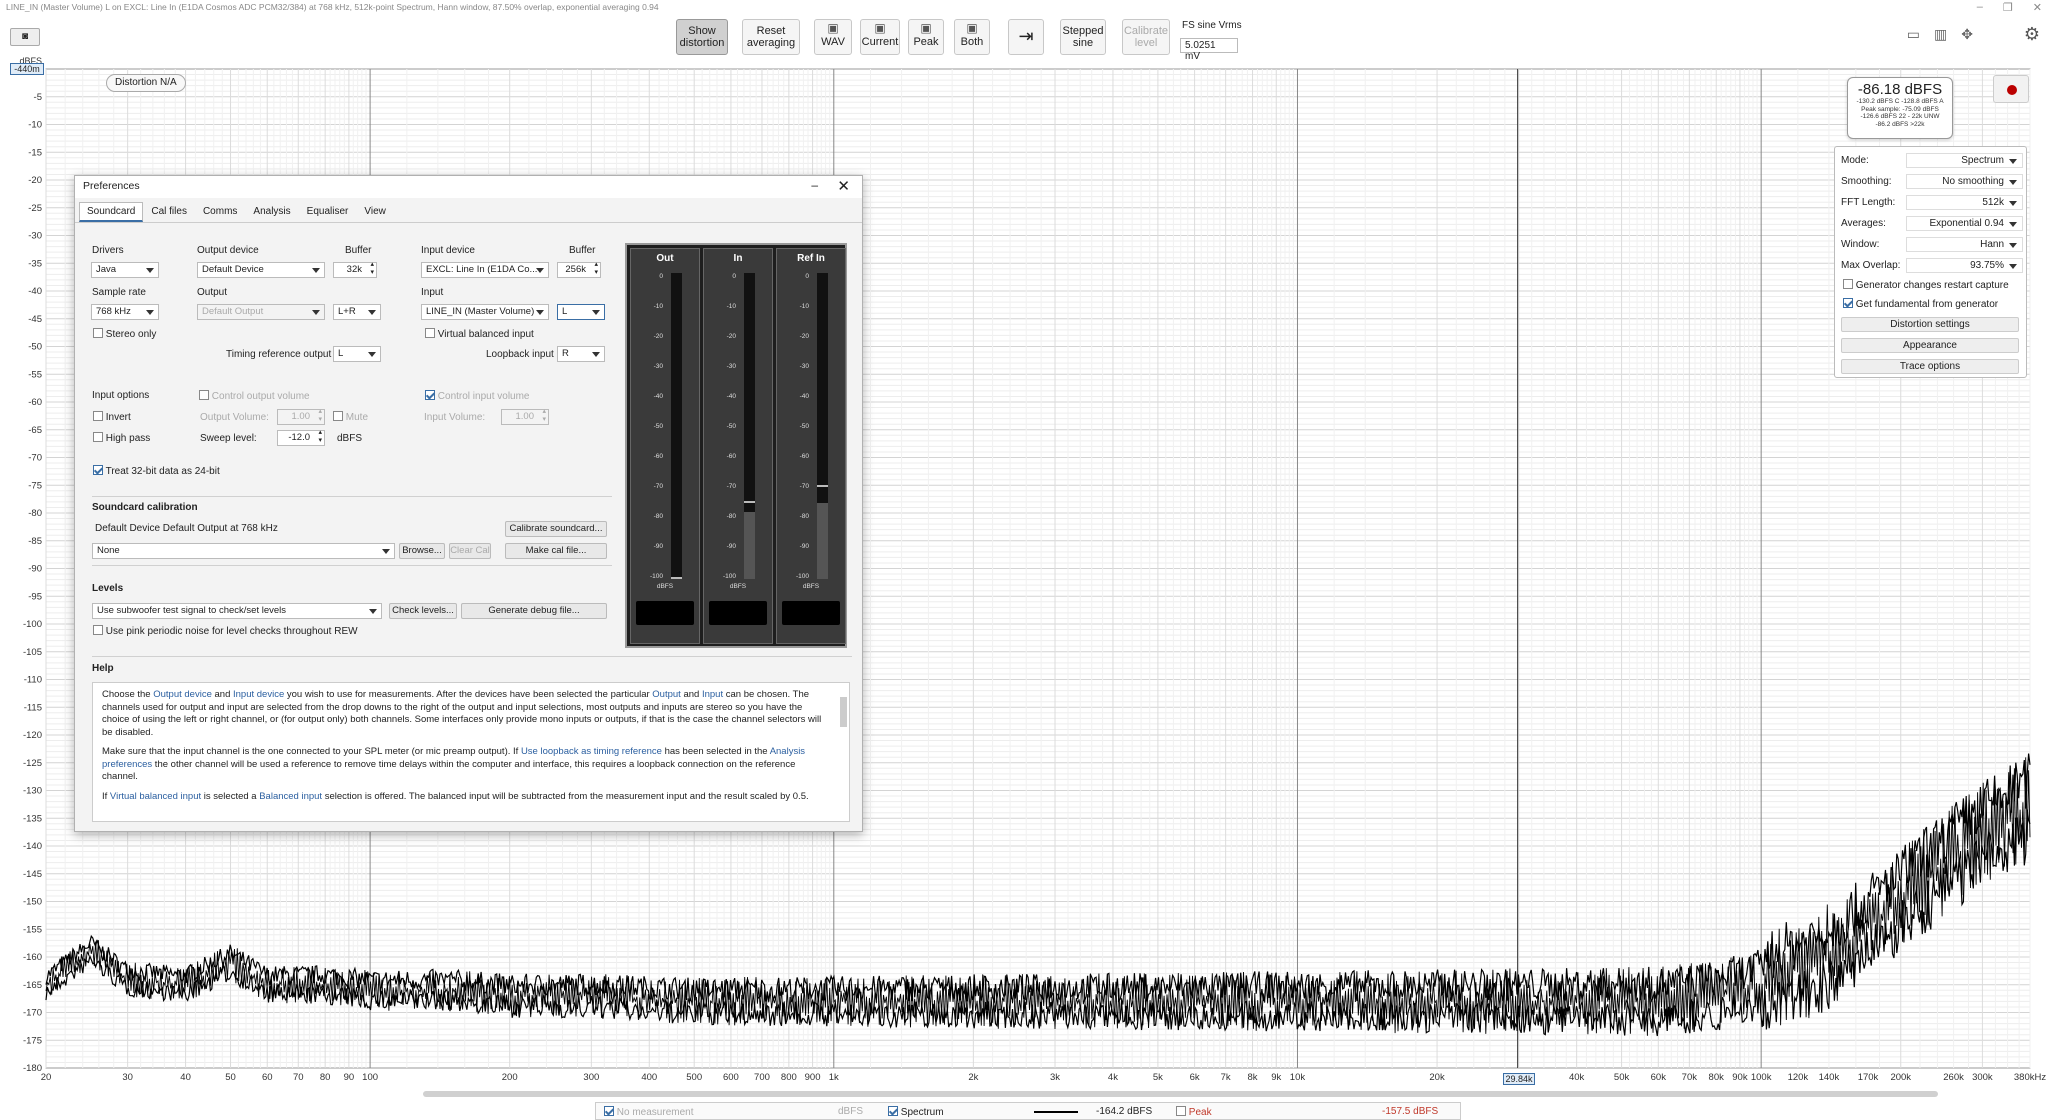 The height and width of the screenshot is (1120, 2048). What do you see at coordinates (357, 312) in the screenshot?
I see `output-channel-select: L+R` at bounding box center [357, 312].